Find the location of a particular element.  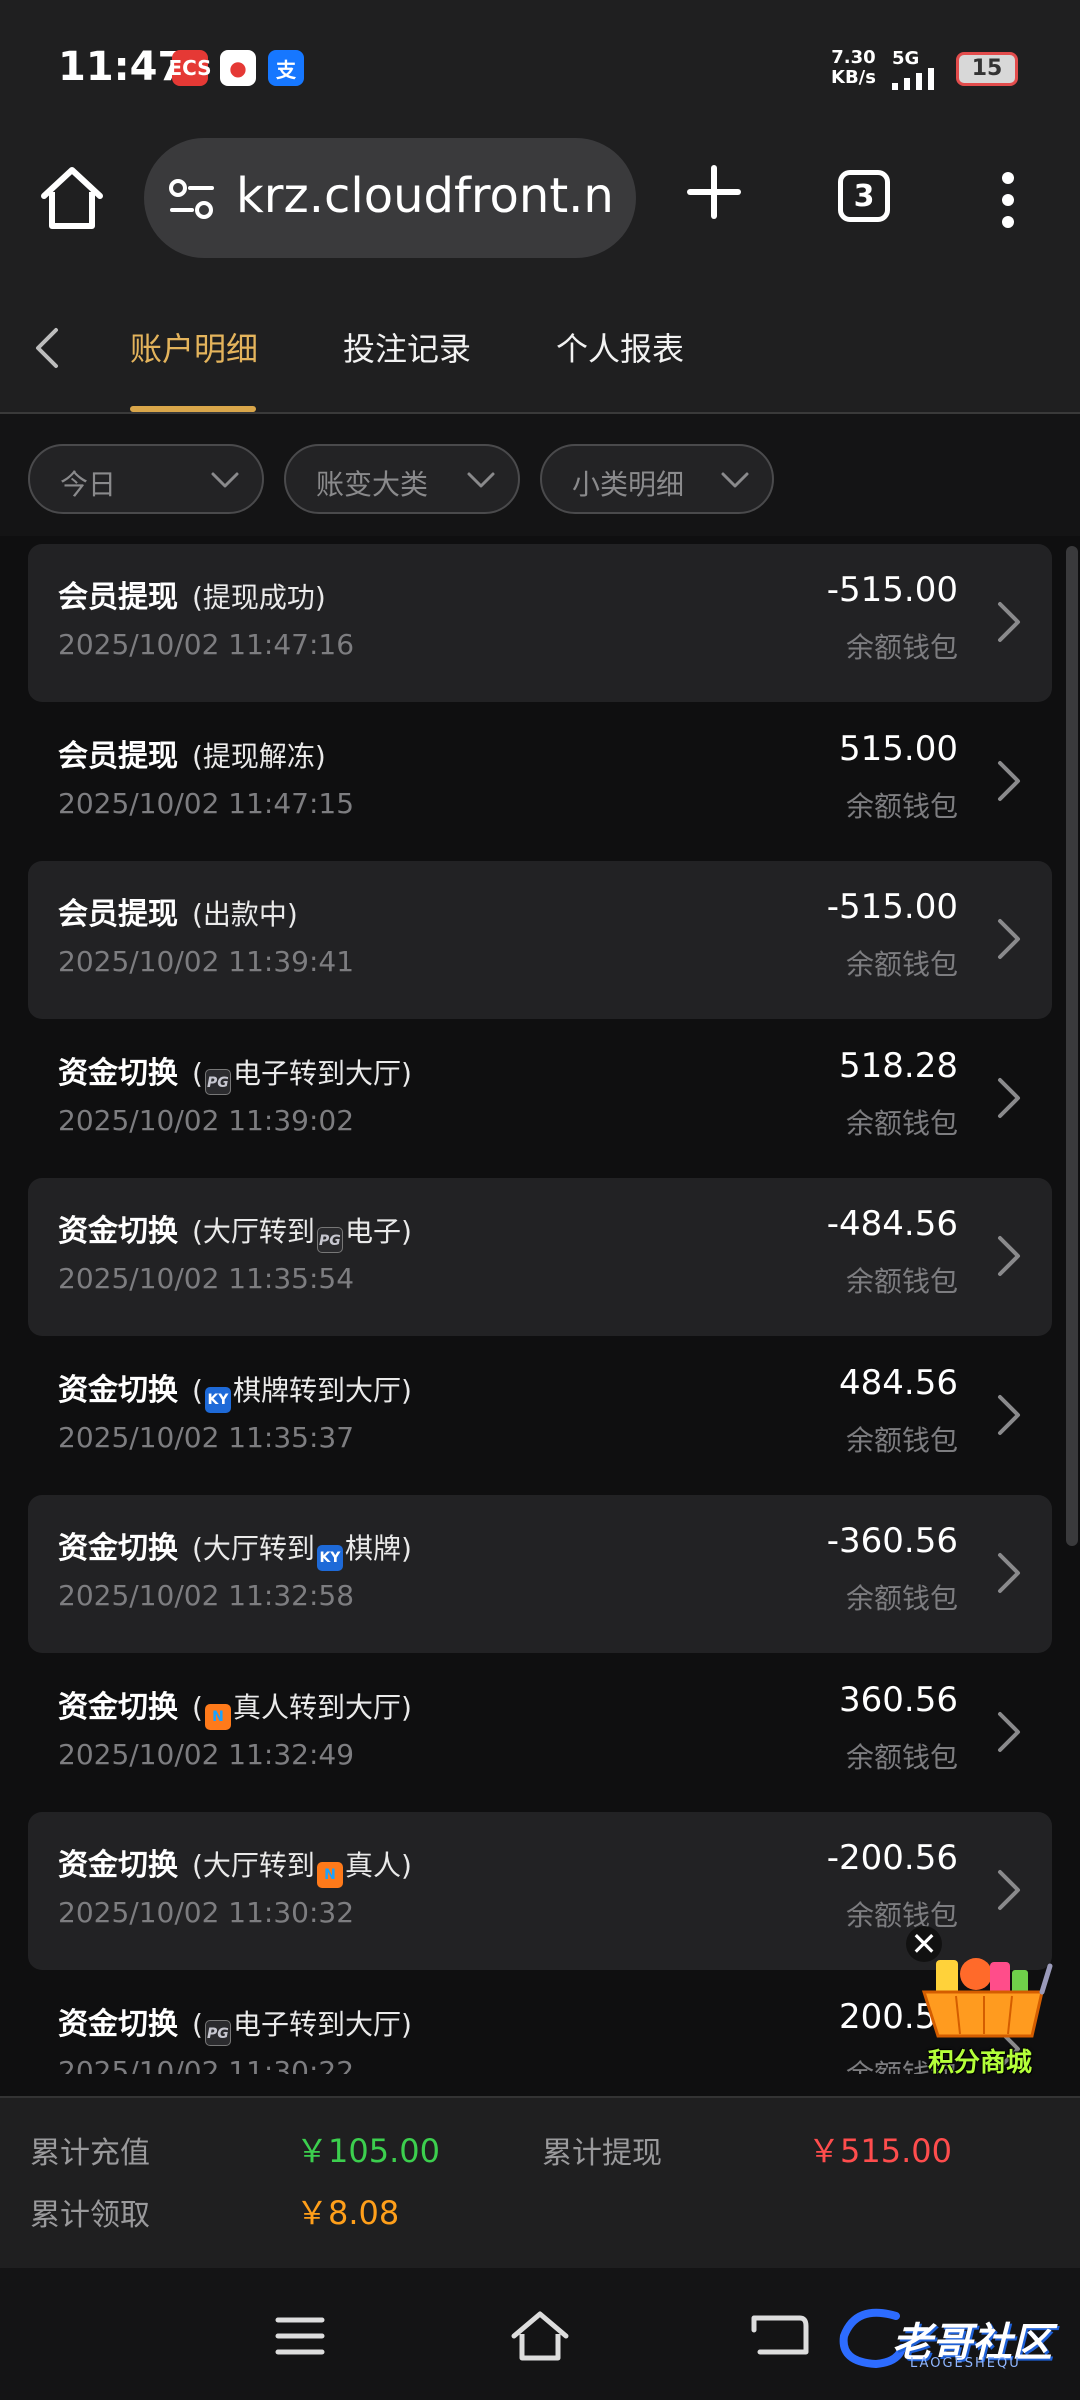

transaction-title: 资金切换 (KY 棋牌转到大厅) is located at coordinates (235, 1389).